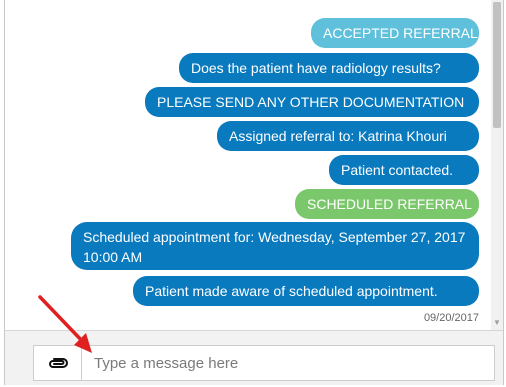 The image size is (506, 387). What do you see at coordinates (65, 324) in the screenshot?
I see `annotation-arrow-icon` at bounding box center [65, 324].